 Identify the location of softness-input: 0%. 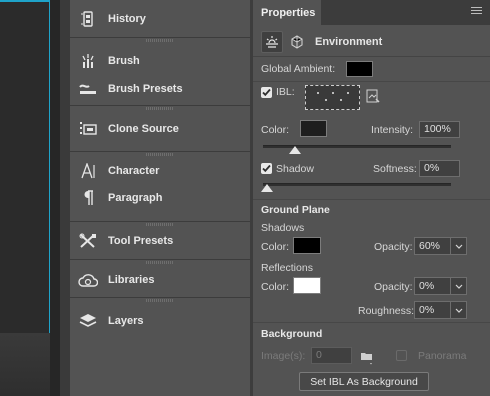
(439, 168).